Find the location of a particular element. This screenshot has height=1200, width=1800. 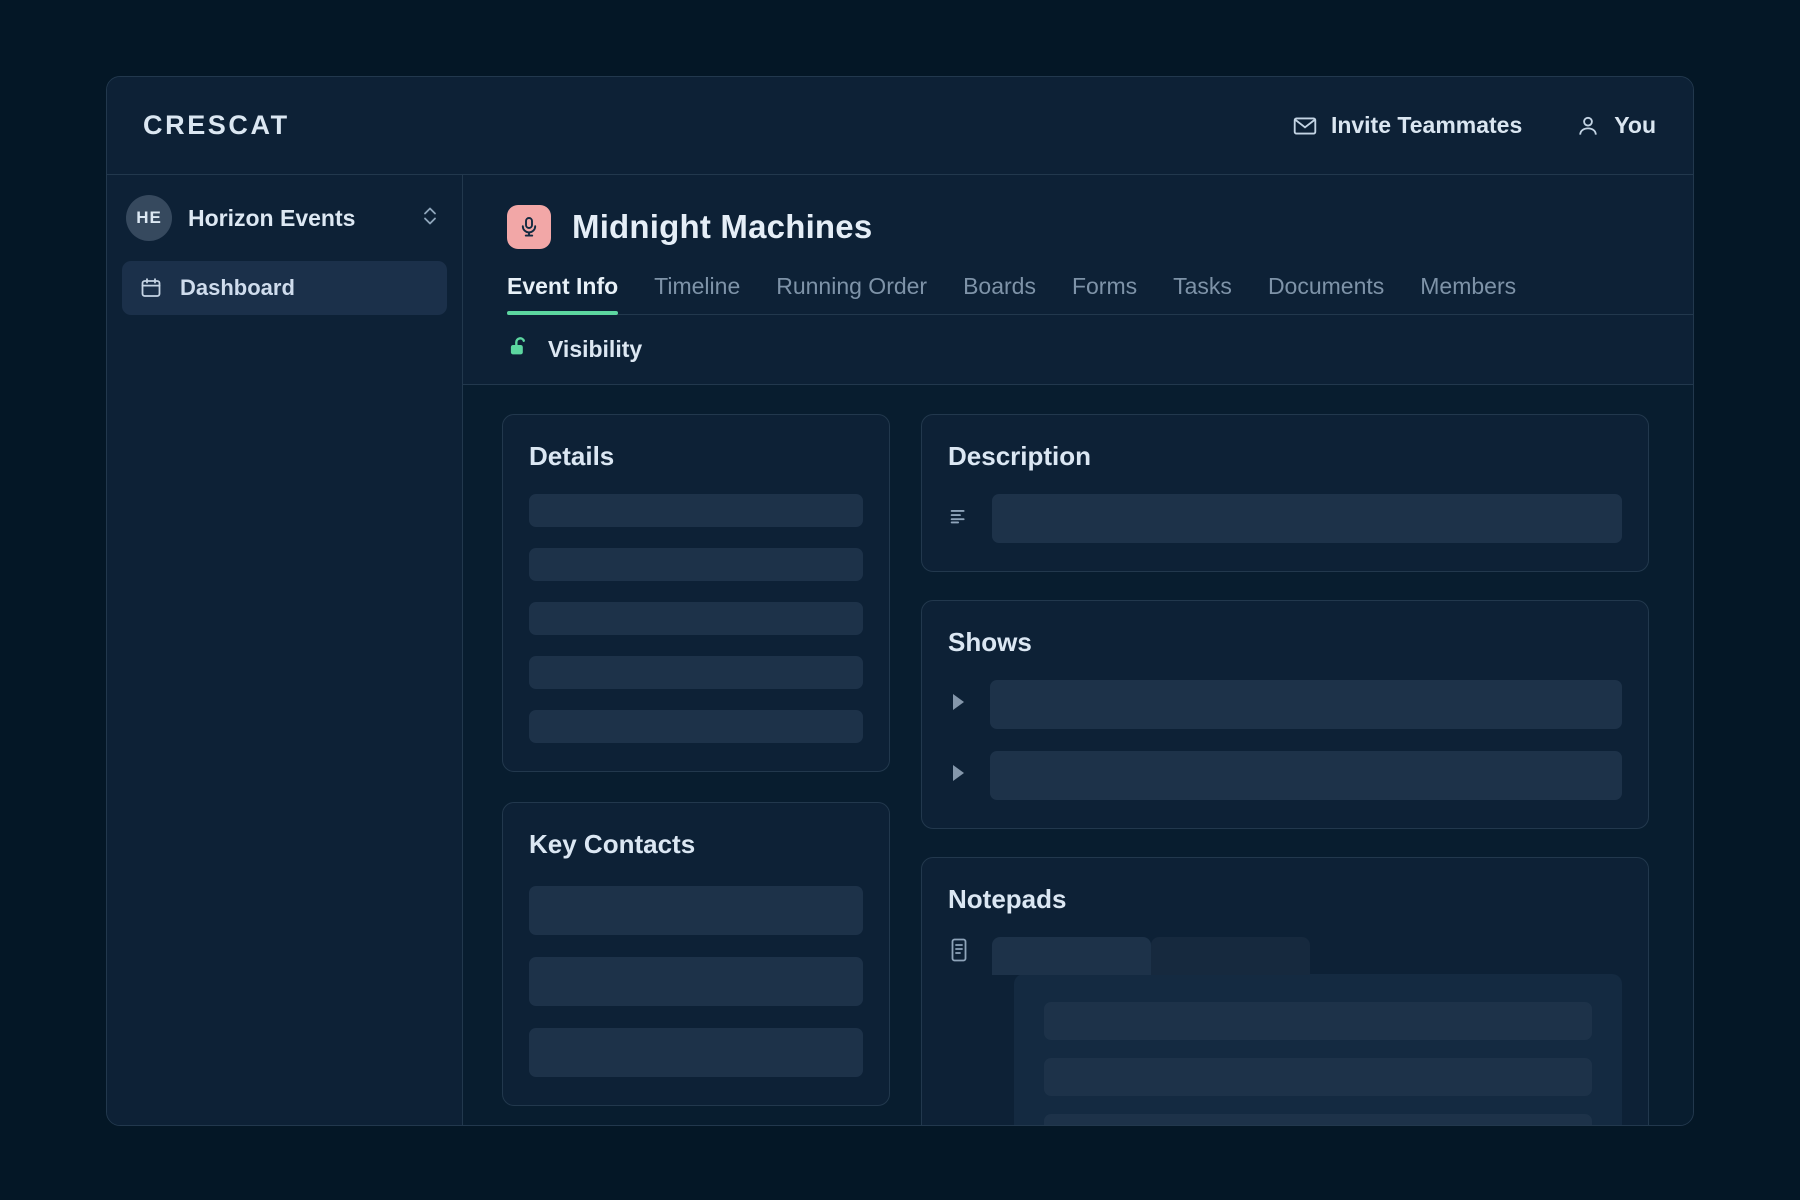

invite-teammates-label: Invite Teammates is located at coordinates (1426, 125).